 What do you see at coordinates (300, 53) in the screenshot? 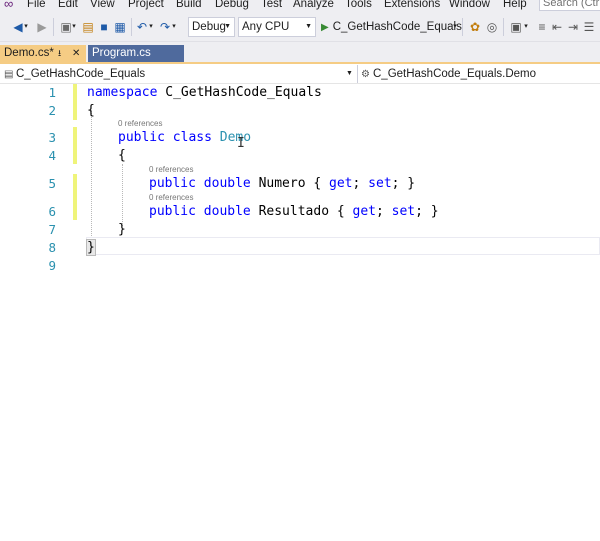
I see `document-tab-strip: Demo.cs* ⭳ ✕ Program.cs` at bounding box center [300, 53].